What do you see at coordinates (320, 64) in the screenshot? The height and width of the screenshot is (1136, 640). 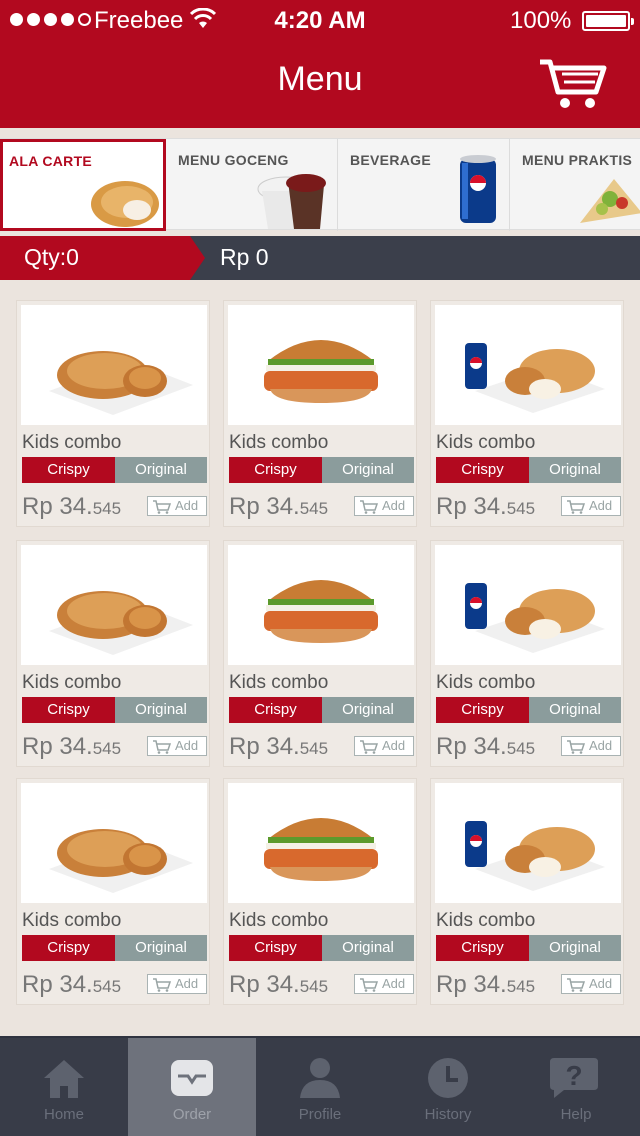 I see `app-header: Freebee 4:20 AM 100% Menu` at bounding box center [320, 64].